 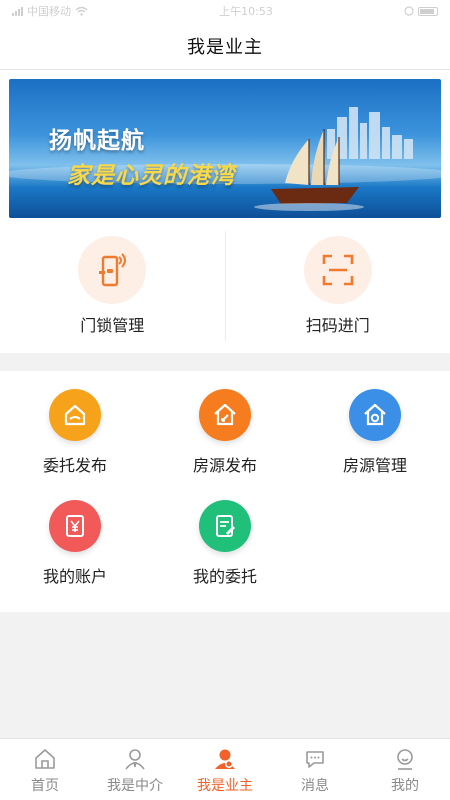 What do you see at coordinates (225, 362) in the screenshot?
I see `section-gap` at bounding box center [225, 362].